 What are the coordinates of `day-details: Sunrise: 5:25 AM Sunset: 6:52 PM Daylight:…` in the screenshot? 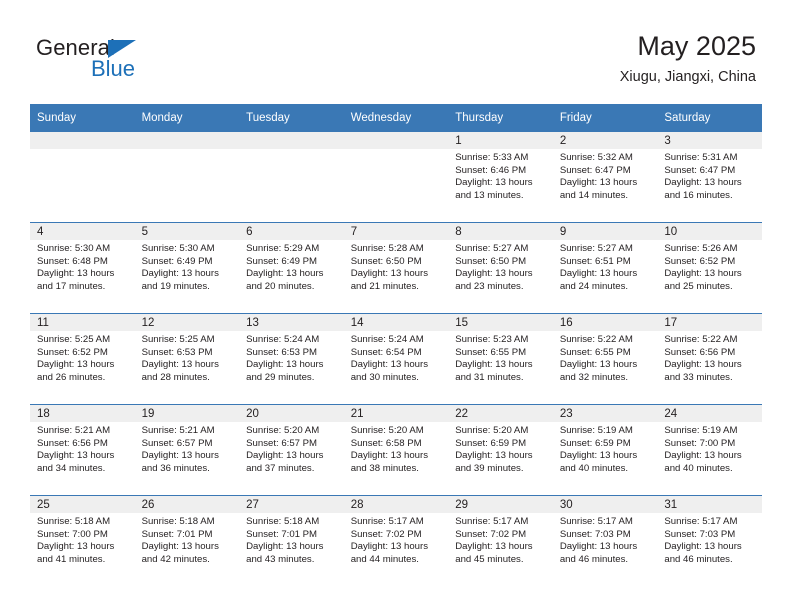 It's located at (82, 357).